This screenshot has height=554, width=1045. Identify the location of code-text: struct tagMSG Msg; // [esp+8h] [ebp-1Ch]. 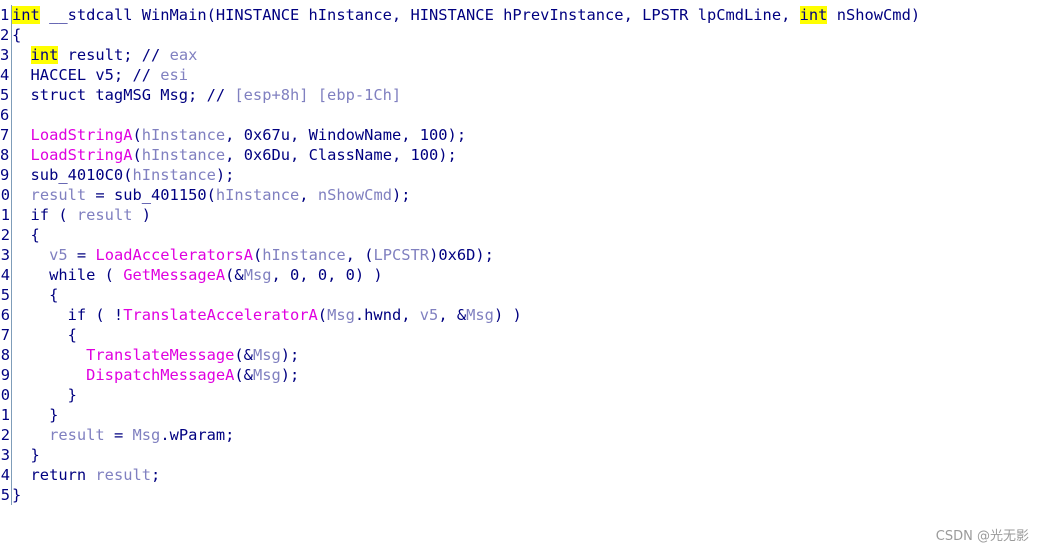
(207, 95).